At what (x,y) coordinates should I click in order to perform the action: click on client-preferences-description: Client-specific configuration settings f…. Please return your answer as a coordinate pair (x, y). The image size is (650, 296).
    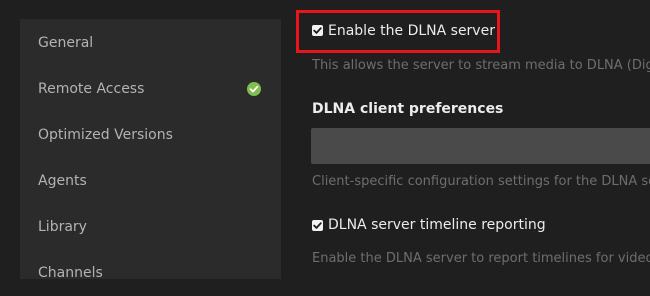
    Looking at the image, I should click on (481, 181).